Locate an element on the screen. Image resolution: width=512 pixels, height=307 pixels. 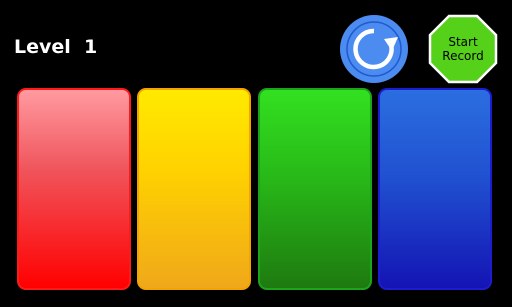
level-label: Level 1 is located at coordinates (56, 47).